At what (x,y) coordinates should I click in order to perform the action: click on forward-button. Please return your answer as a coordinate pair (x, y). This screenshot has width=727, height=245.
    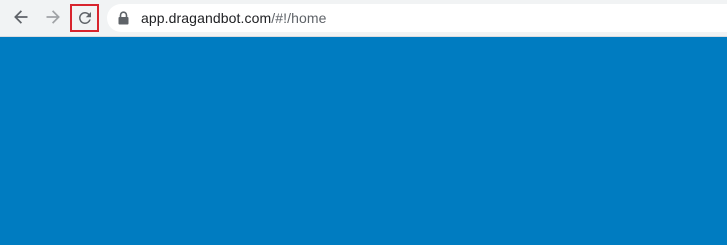
    Looking at the image, I should click on (53, 17).